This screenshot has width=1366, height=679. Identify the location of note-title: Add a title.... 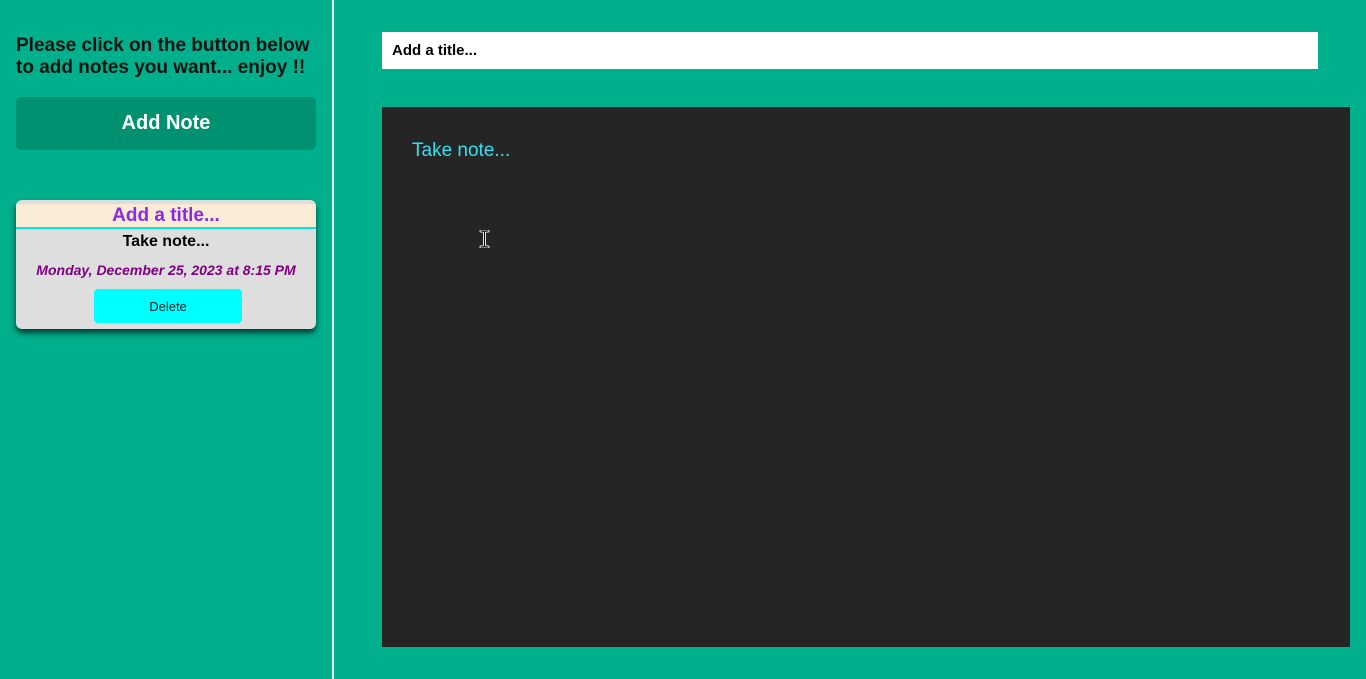
(166, 216).